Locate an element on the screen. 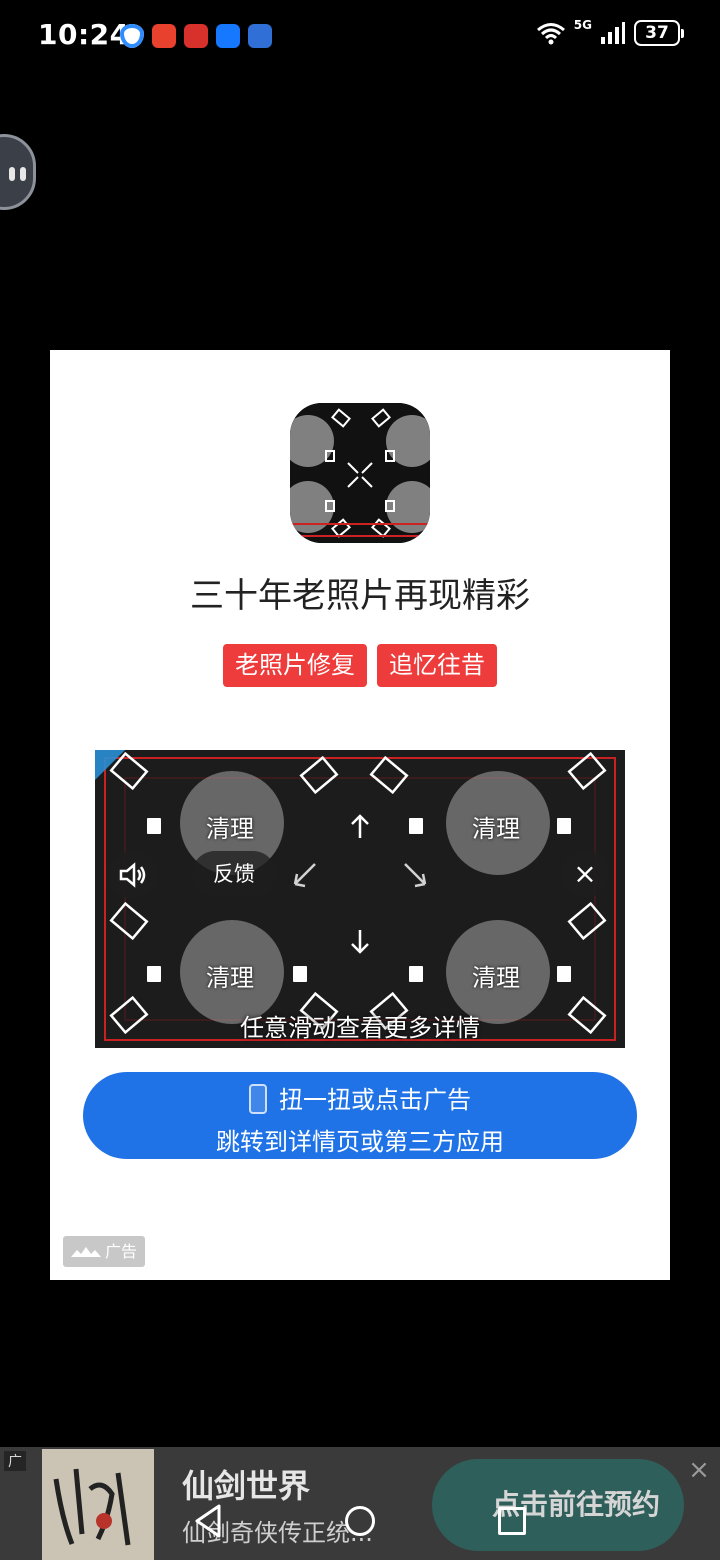  tag-badge: 追忆往昔 is located at coordinates (437, 665).